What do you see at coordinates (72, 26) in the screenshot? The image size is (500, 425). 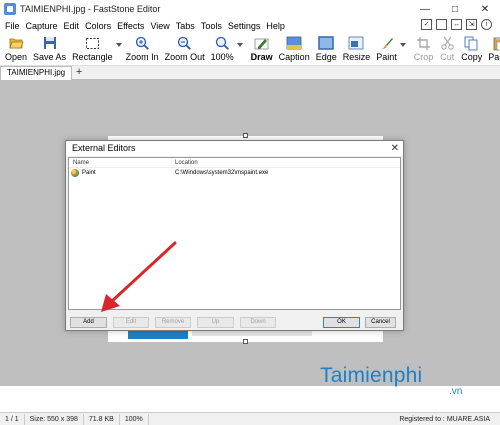 I see `menu-edit: Edit` at bounding box center [72, 26].